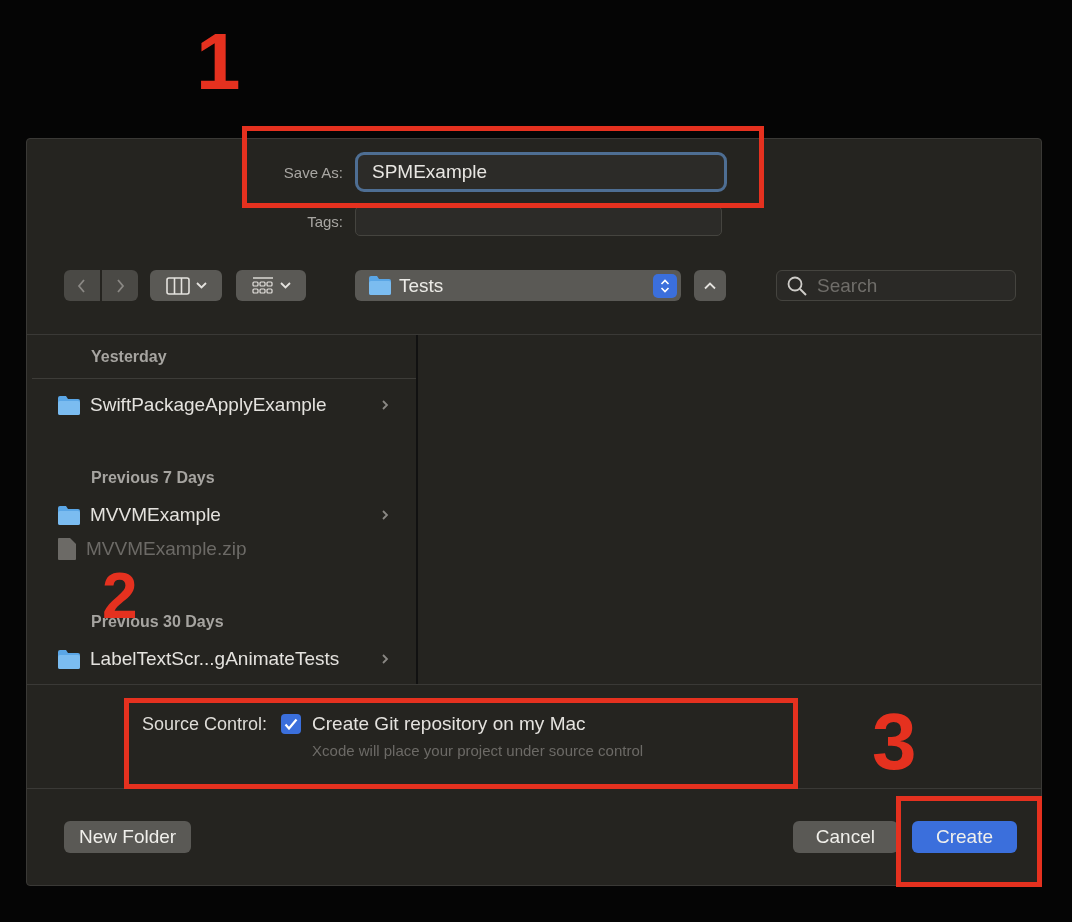  I want to click on location-popup: Tests, so click(518, 285).